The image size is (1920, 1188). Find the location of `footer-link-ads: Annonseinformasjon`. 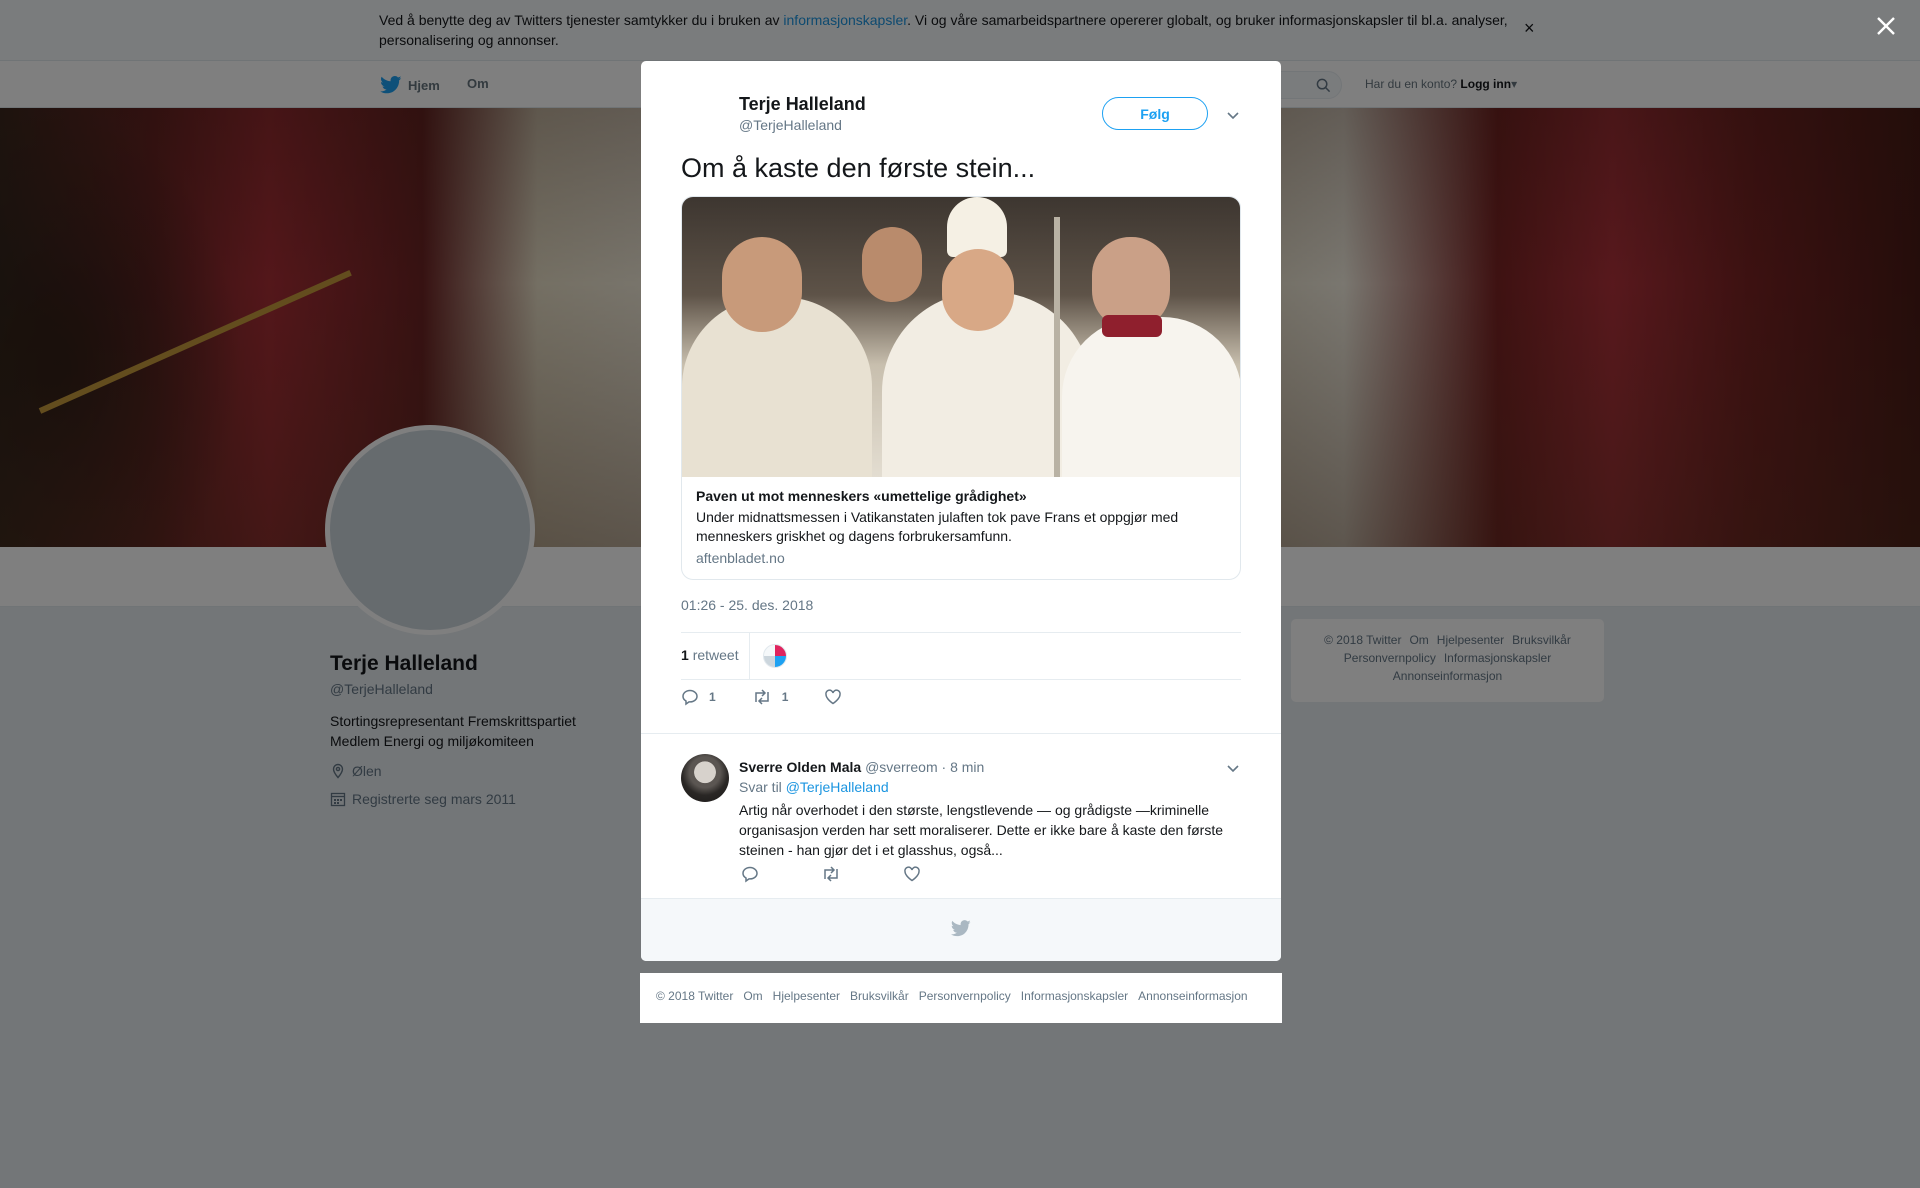

footer-link-ads: Annonseinformasjon is located at coordinates (1192, 996).